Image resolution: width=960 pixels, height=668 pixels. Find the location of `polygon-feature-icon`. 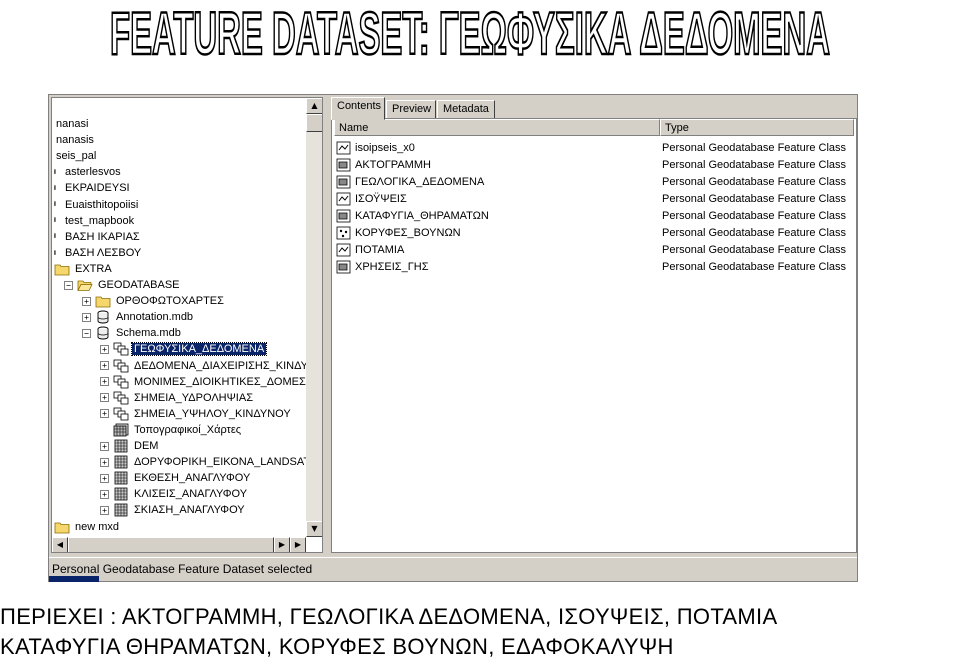

polygon-feature-icon is located at coordinates (344, 216).